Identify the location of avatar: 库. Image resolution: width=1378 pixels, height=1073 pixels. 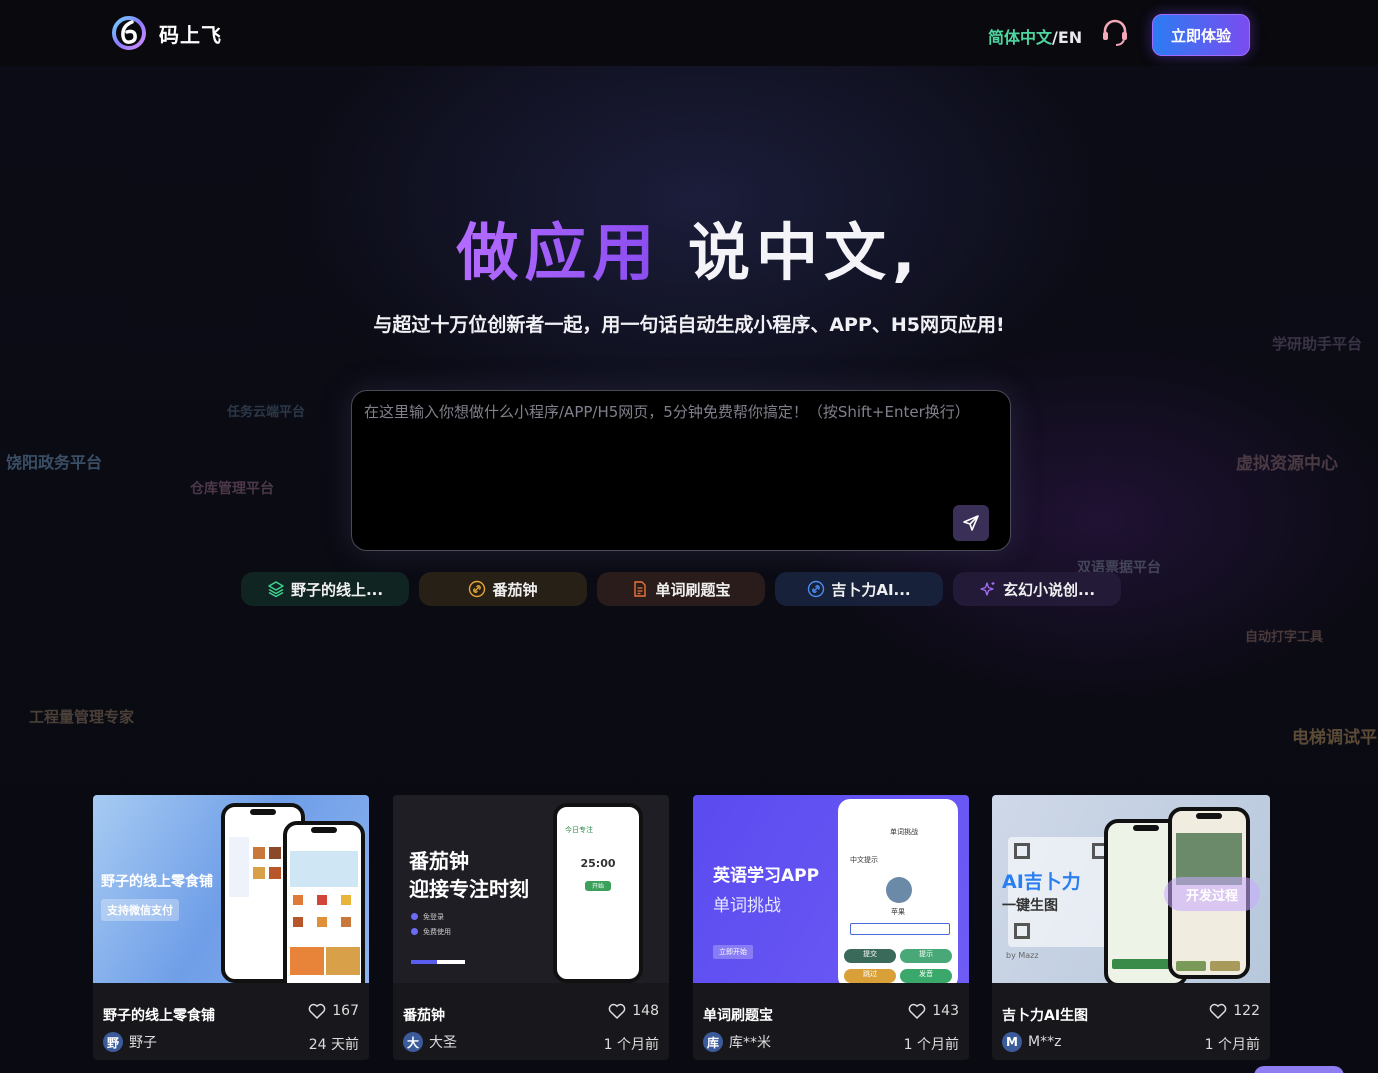
(713, 1042).